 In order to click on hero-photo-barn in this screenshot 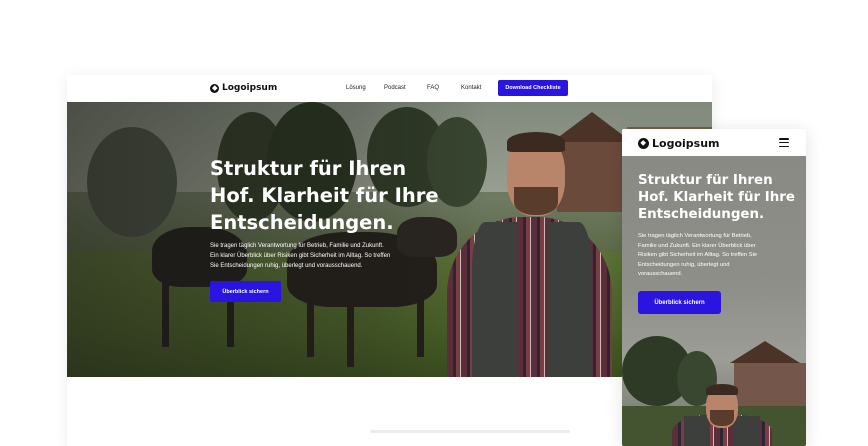, I will do `click(592, 177)`.